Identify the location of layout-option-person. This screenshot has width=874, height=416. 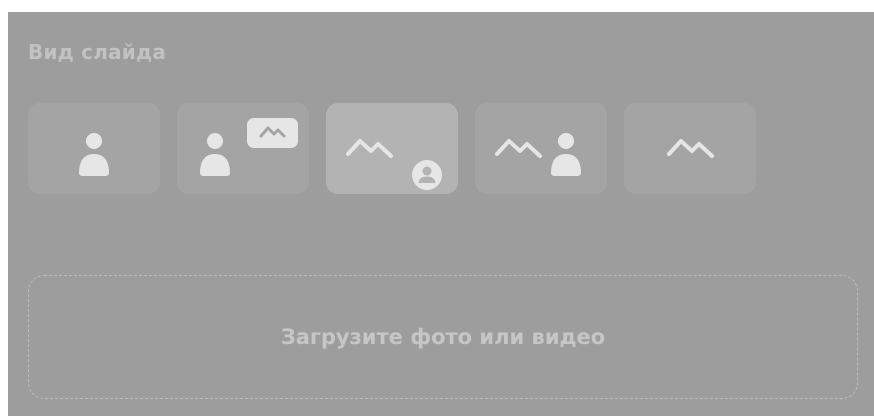
(94, 148).